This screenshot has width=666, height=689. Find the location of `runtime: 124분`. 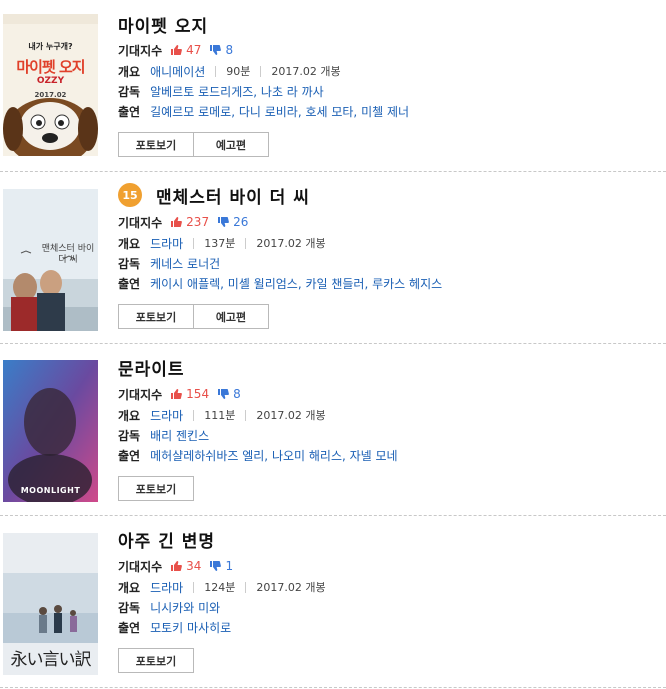

runtime: 124분 is located at coordinates (220, 587).